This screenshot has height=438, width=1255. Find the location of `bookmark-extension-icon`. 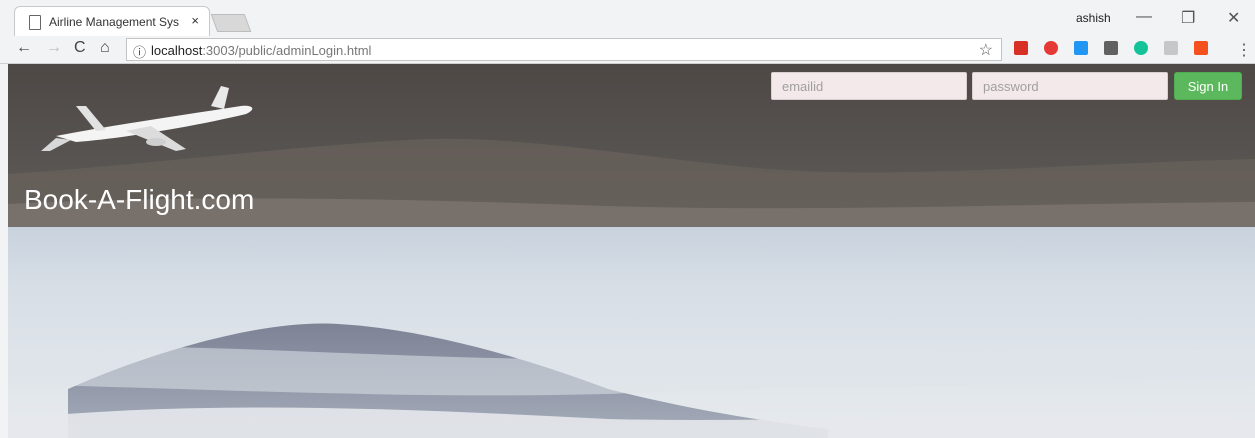

bookmark-extension-icon is located at coordinates (1021, 48).